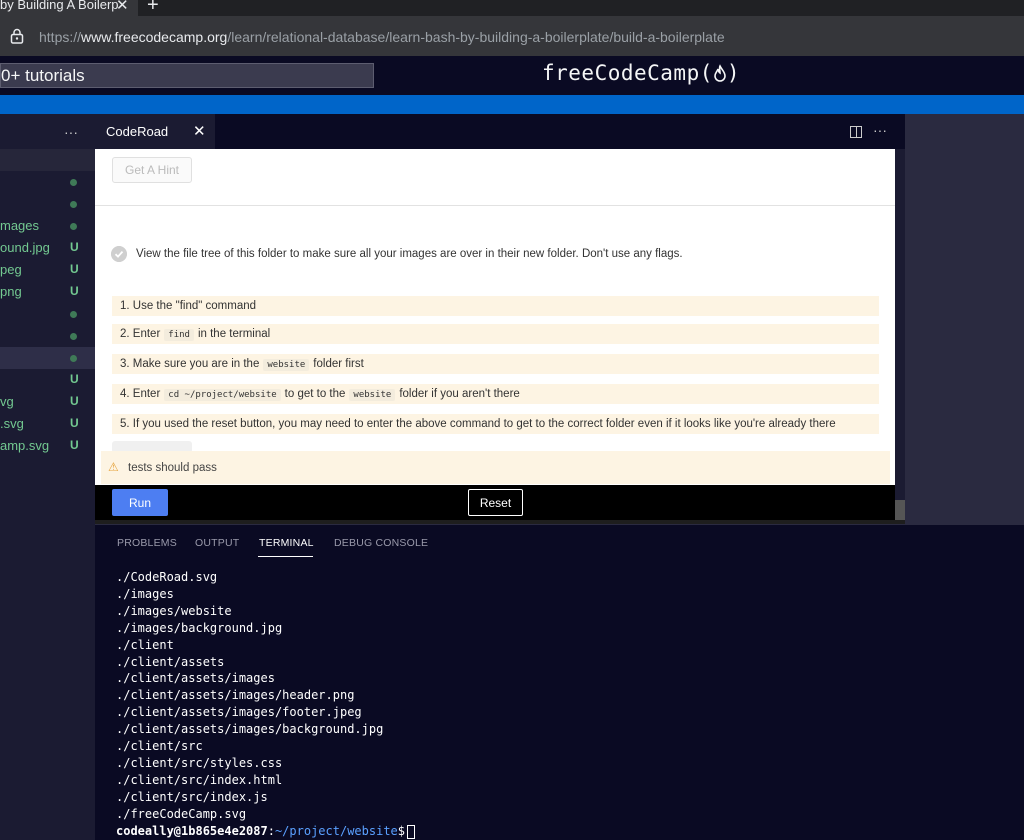 The height and width of the screenshot is (840, 1024). What do you see at coordinates (17, 36) in the screenshot?
I see `lock-icon` at bounding box center [17, 36].